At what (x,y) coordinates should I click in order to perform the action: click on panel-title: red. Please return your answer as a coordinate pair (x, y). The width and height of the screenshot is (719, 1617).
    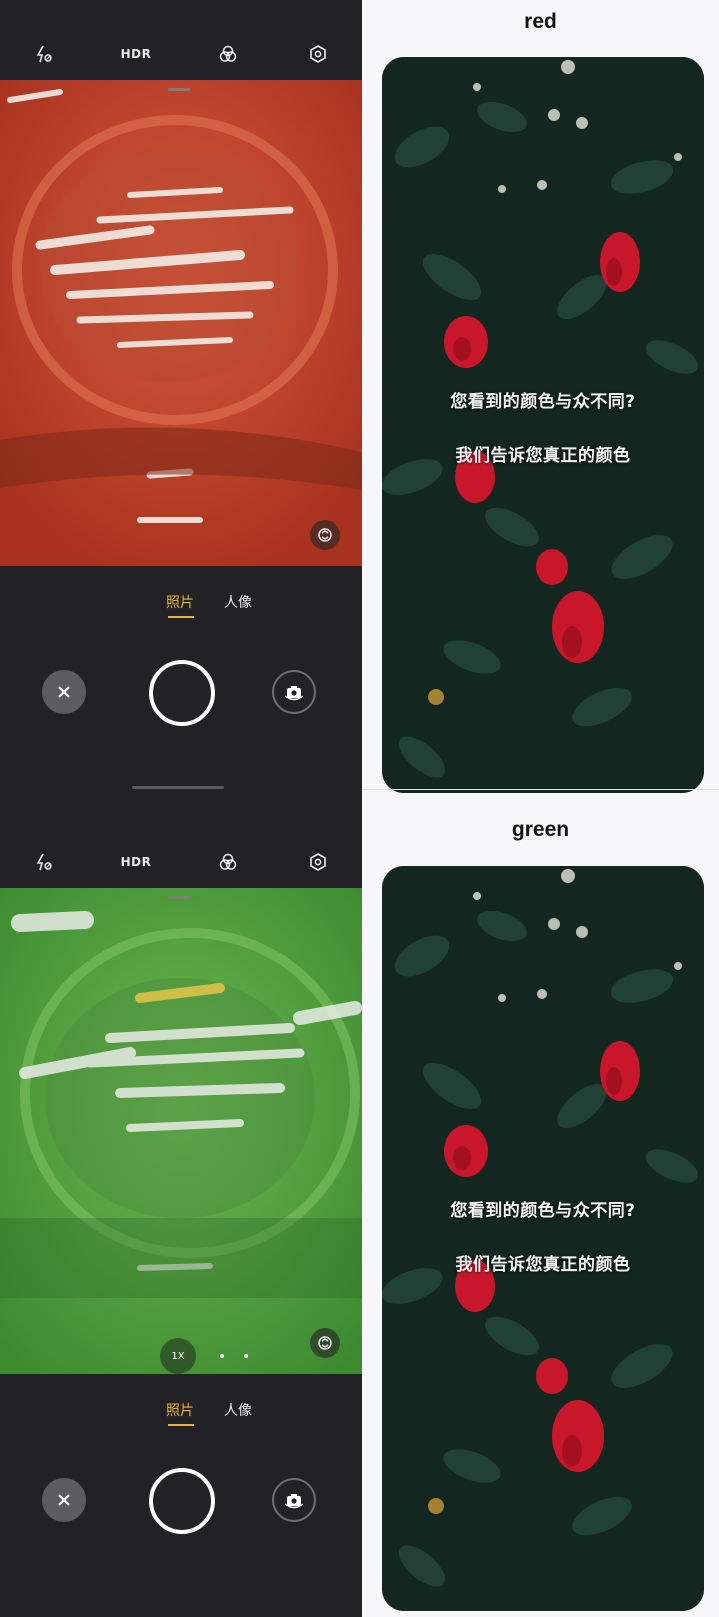
    Looking at the image, I should click on (540, 21).